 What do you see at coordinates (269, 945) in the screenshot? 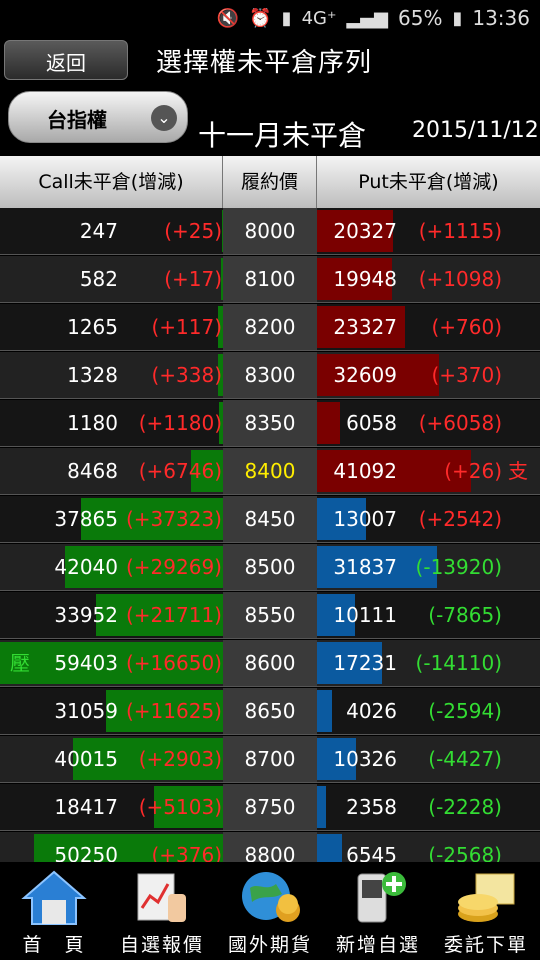
I see `nav-item-label: 國外期貨` at bounding box center [269, 945].